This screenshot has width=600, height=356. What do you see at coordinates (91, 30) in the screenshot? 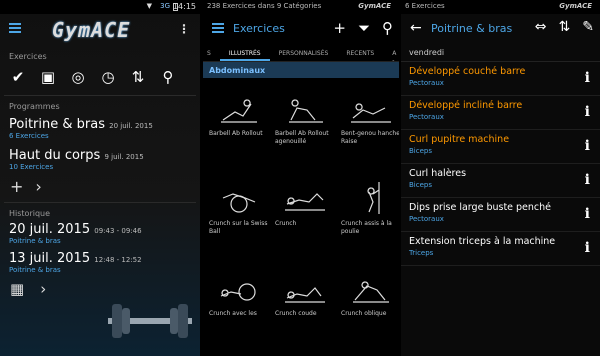
I see `app-logo: GymACE` at bounding box center [91, 30].